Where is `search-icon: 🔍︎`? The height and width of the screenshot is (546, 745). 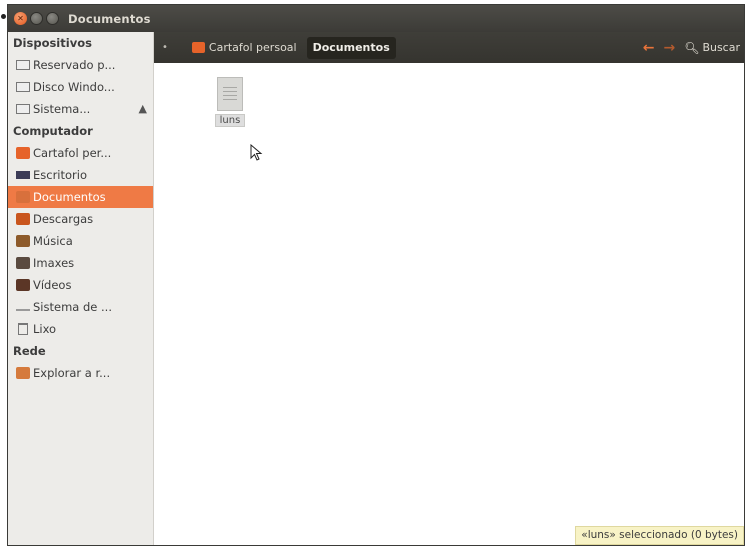
search-icon: 🔍︎ is located at coordinates (692, 47).